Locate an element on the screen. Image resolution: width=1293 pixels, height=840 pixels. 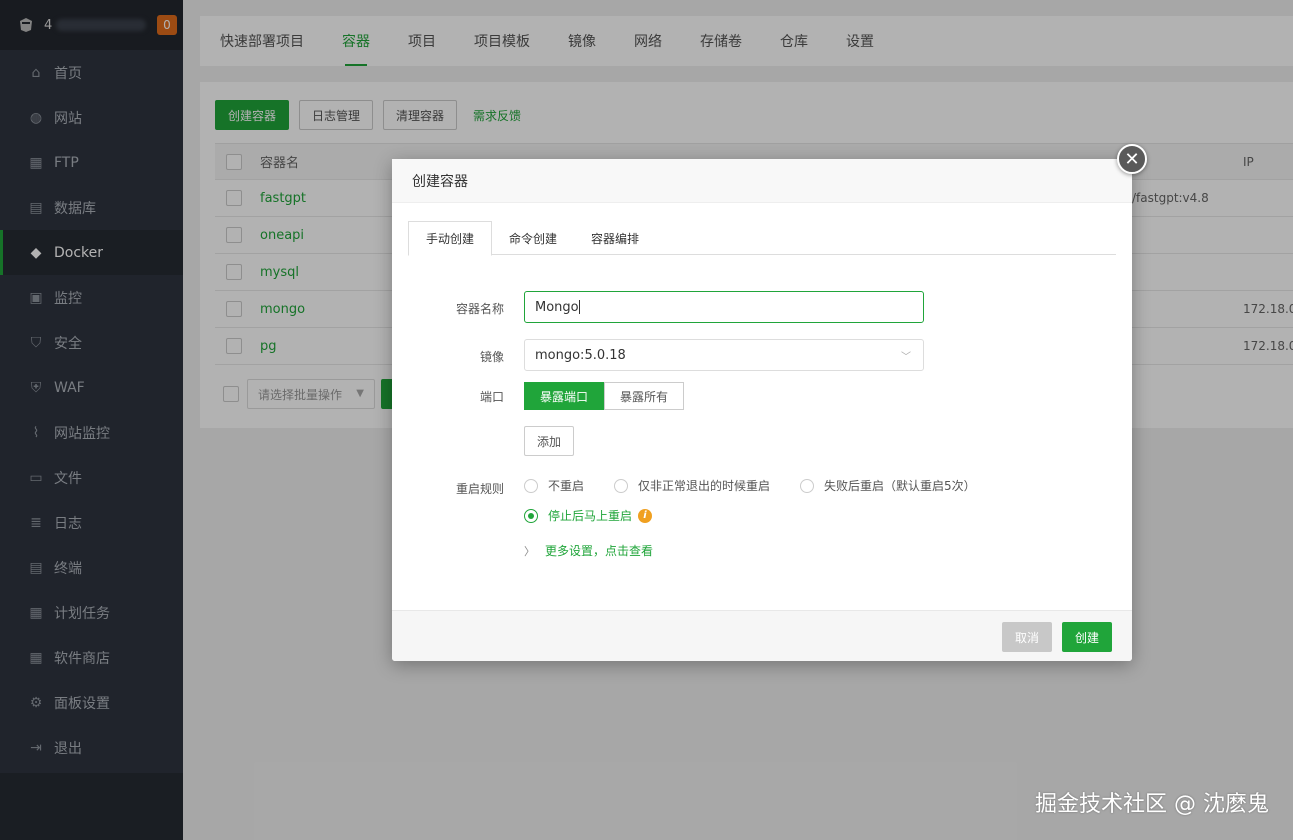
more-settings-toggle: 〉 更多设置，点击查看 is located at coordinates (588, 550).